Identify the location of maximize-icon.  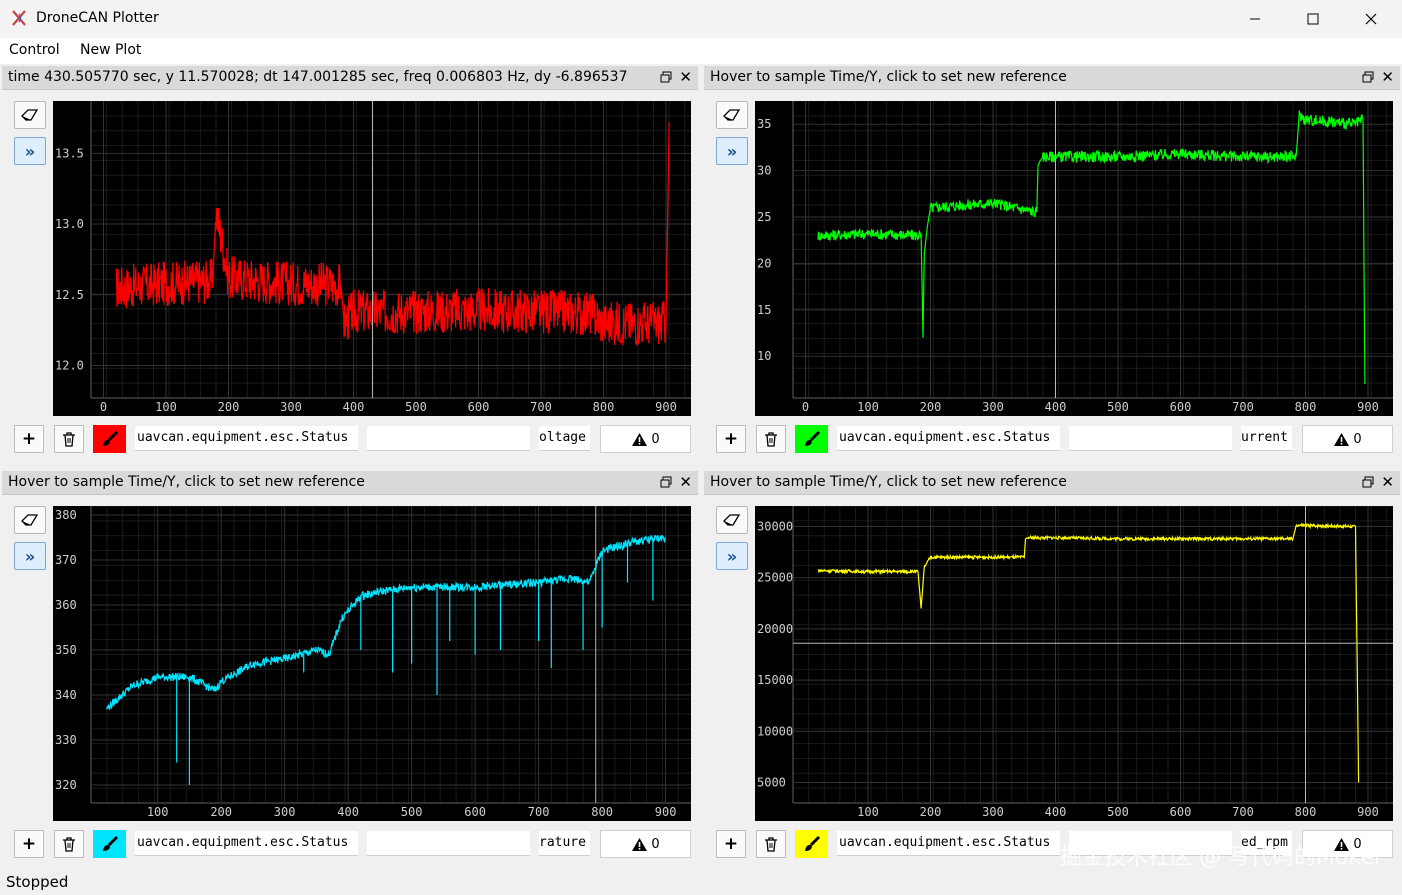
(1313, 19).